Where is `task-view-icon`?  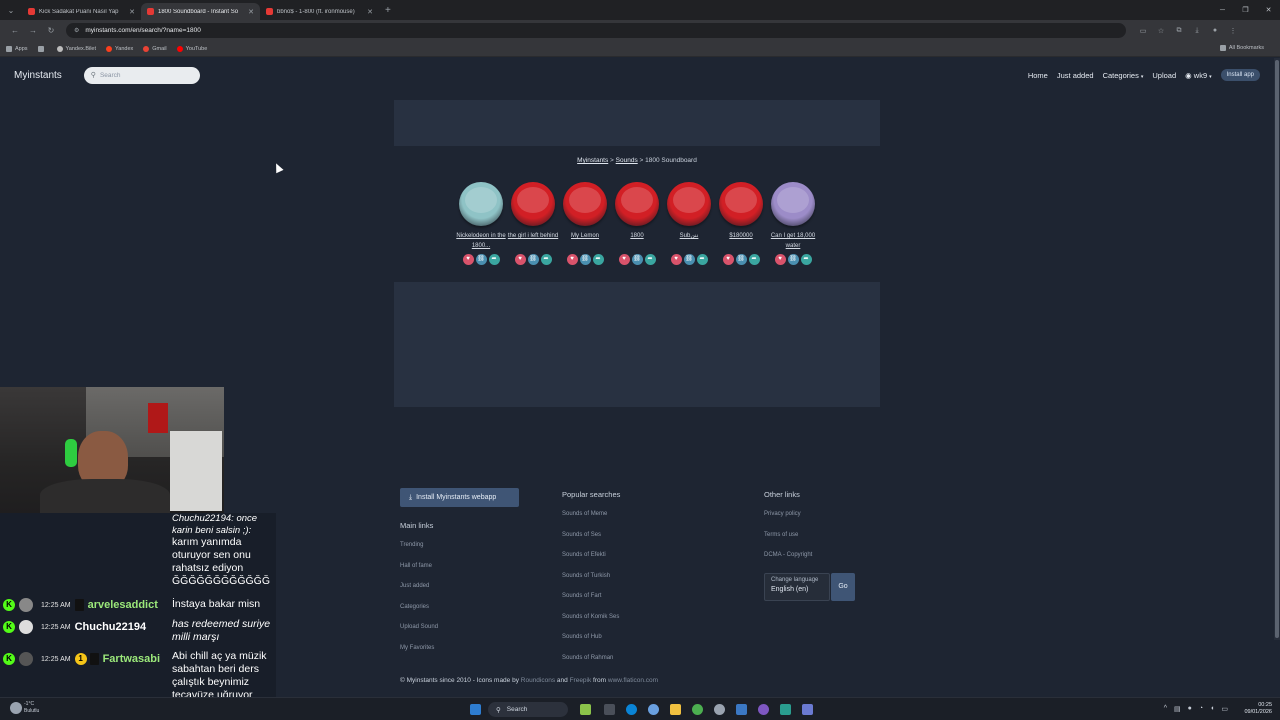
task-view-icon is located at coordinates (609, 709).